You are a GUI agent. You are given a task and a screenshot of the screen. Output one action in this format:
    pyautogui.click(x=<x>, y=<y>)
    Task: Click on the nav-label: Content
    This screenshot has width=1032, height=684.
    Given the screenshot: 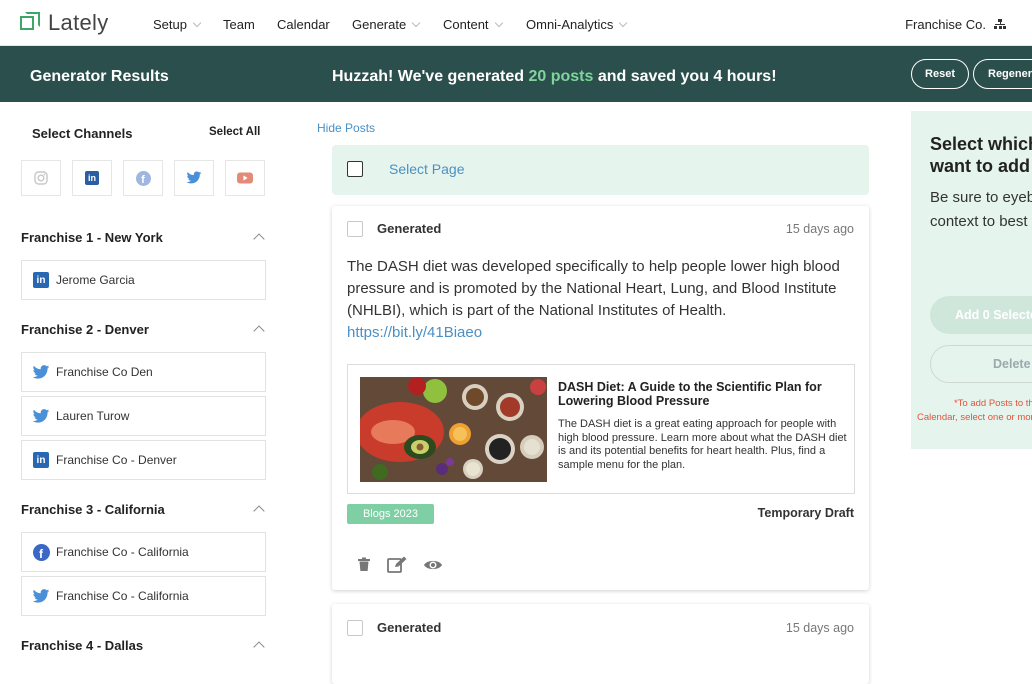 What is the action you would take?
    pyautogui.click(x=466, y=24)
    